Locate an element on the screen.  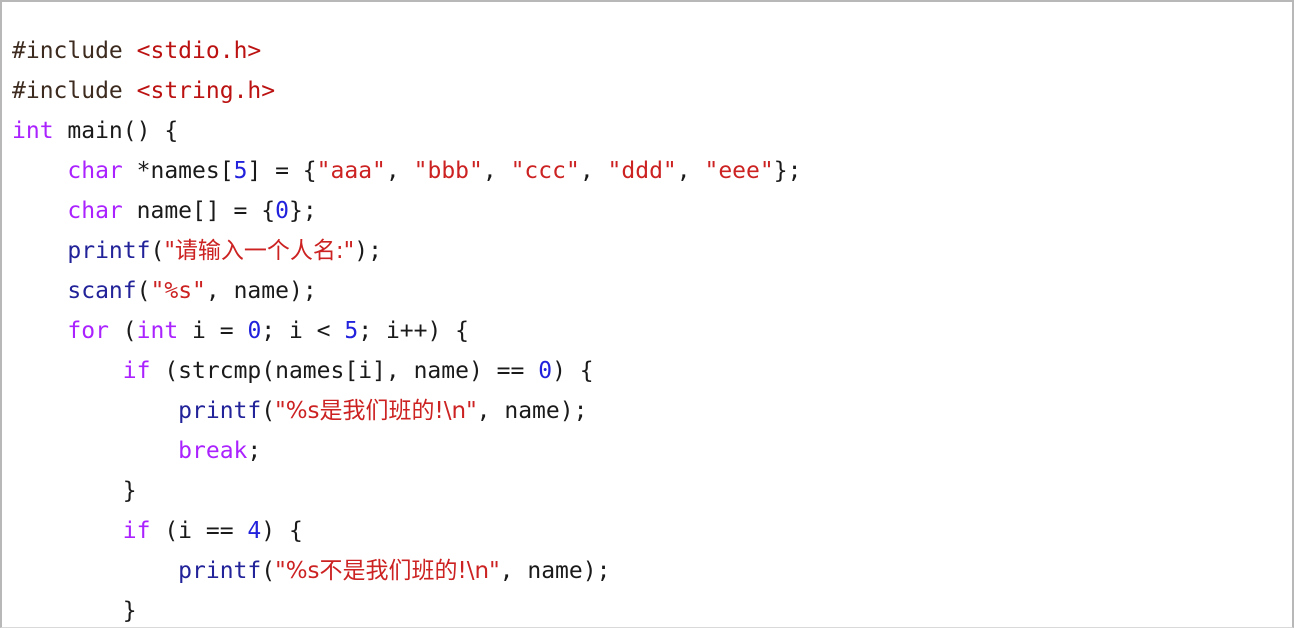
code-token-plain: ); is located at coordinates (368, 251).